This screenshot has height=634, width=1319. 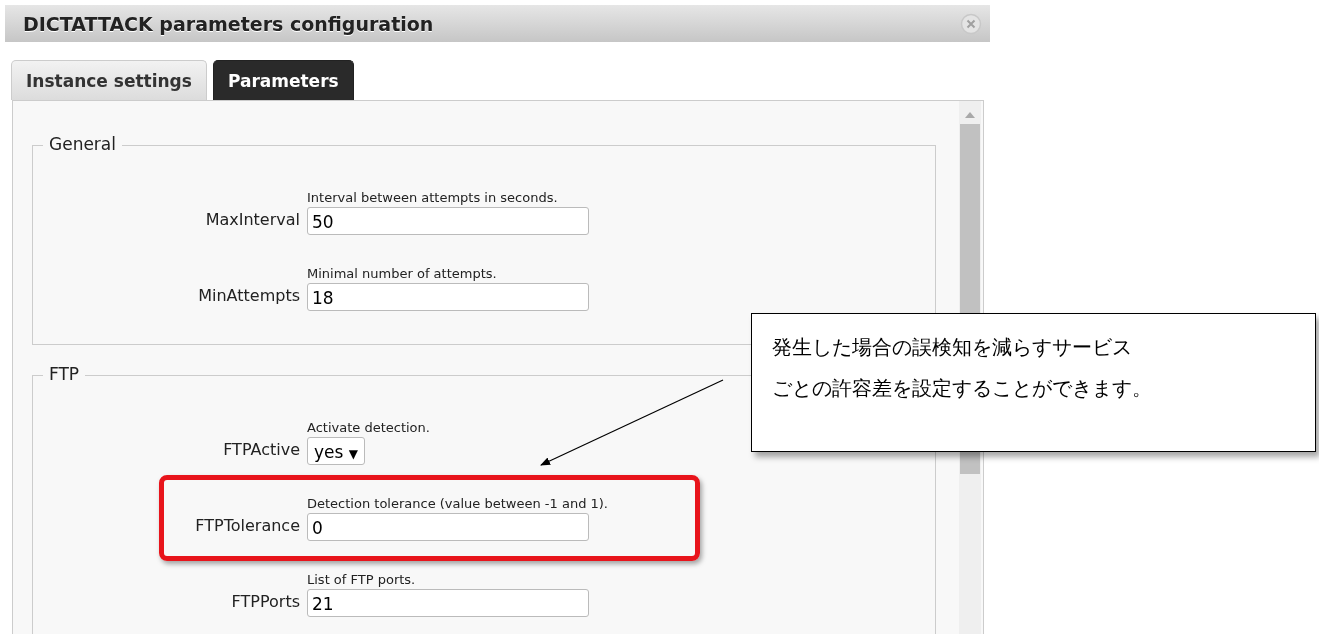 I want to click on field-hint: Interval between attempts in seconds., so click(x=433, y=197).